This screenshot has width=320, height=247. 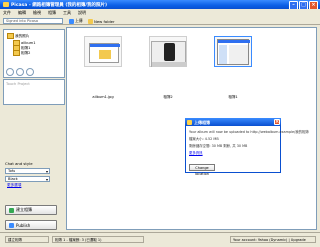 What do you see at coordinates (27, 171) in the screenshot?
I see `font-select: Tofu` at bounding box center [27, 171].